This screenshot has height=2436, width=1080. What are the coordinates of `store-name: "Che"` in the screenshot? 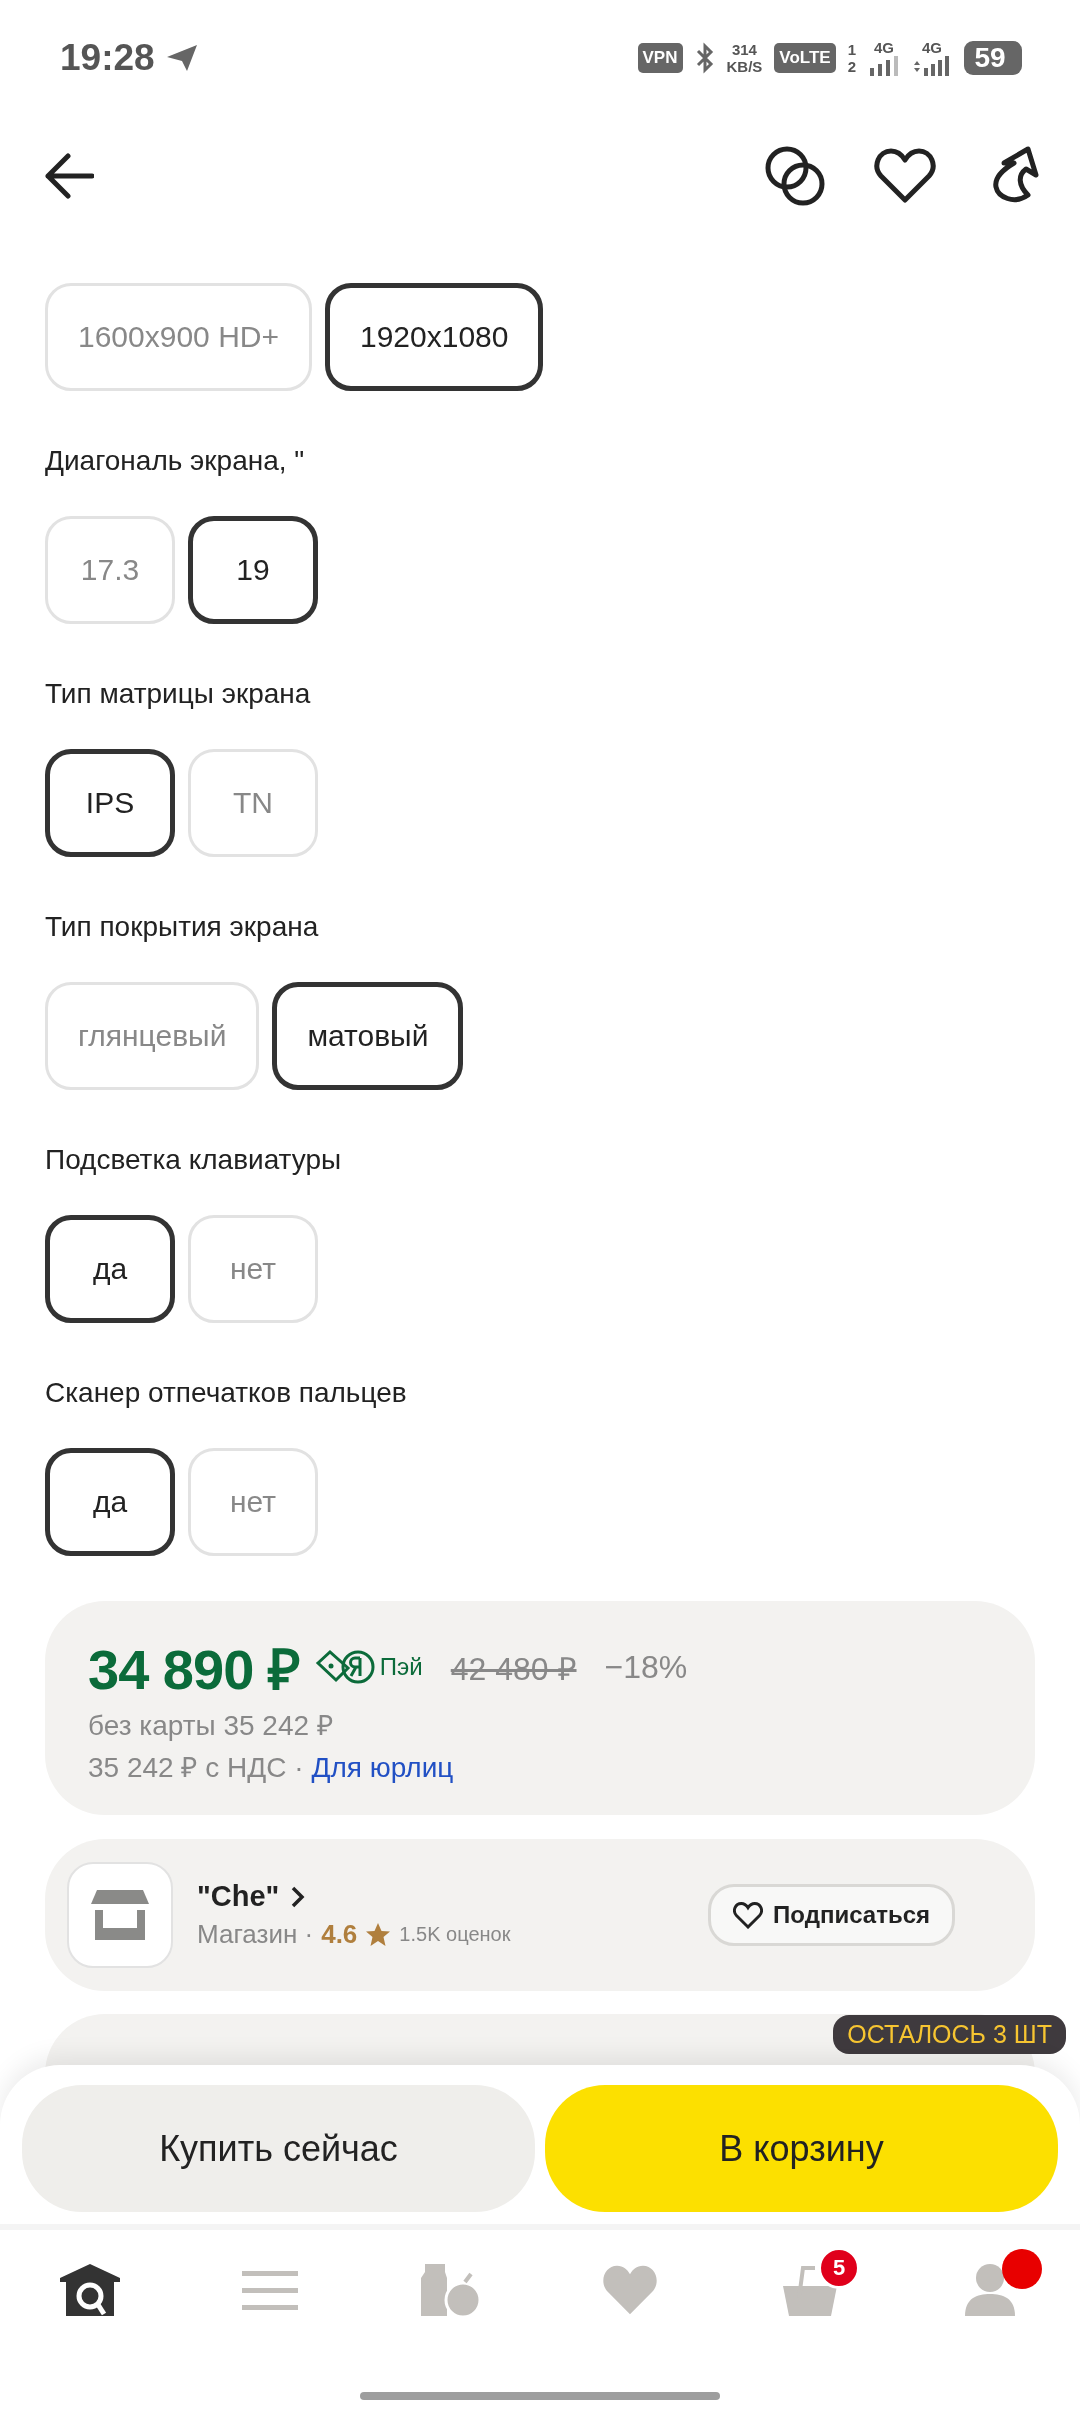 It's located at (238, 1896).